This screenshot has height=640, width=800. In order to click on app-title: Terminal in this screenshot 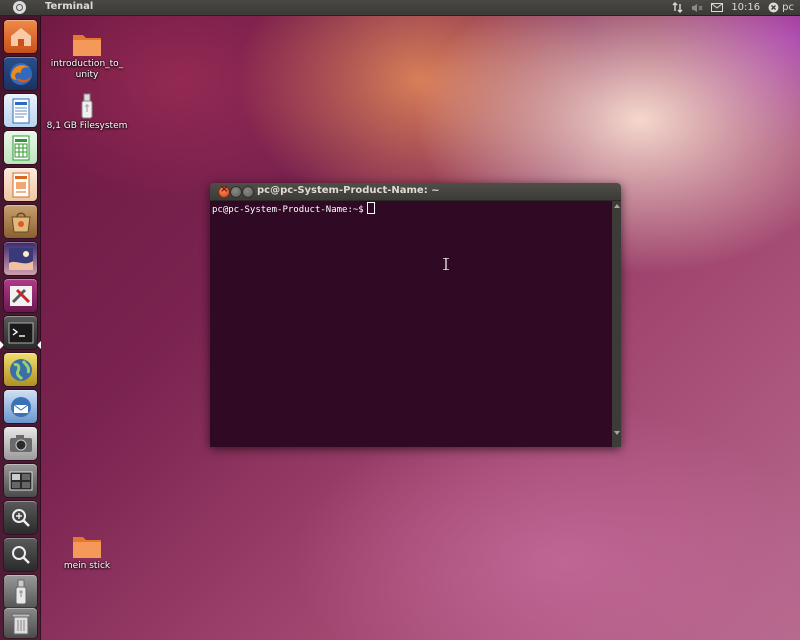, I will do `click(69, 6)`.